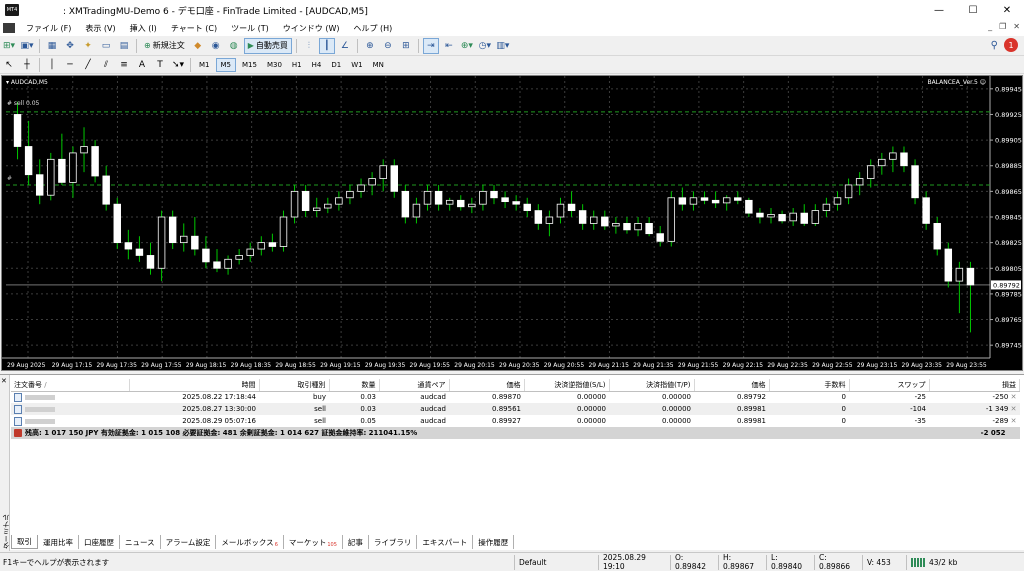 This screenshot has height=571, width=1024. What do you see at coordinates (194, 385) in the screenshot?
I see `col-time: 時間` at bounding box center [194, 385].